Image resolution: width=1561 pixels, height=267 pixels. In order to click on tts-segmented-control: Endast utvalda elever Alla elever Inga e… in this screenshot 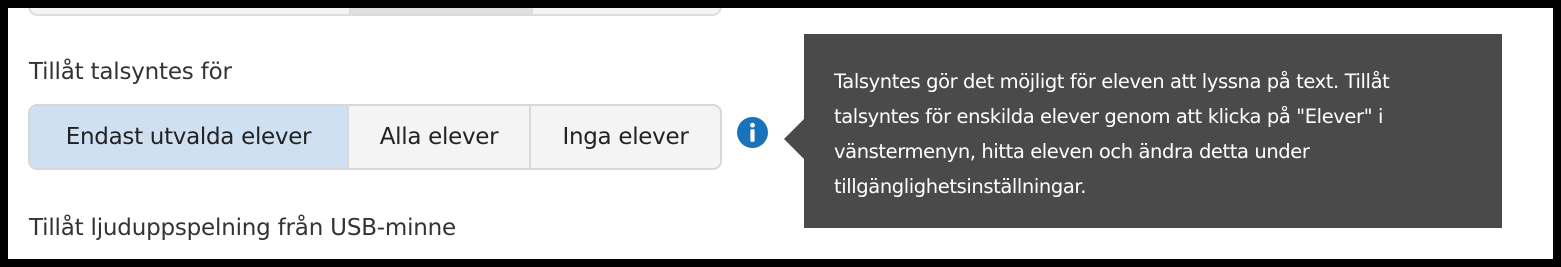, I will do `click(375, 137)`.